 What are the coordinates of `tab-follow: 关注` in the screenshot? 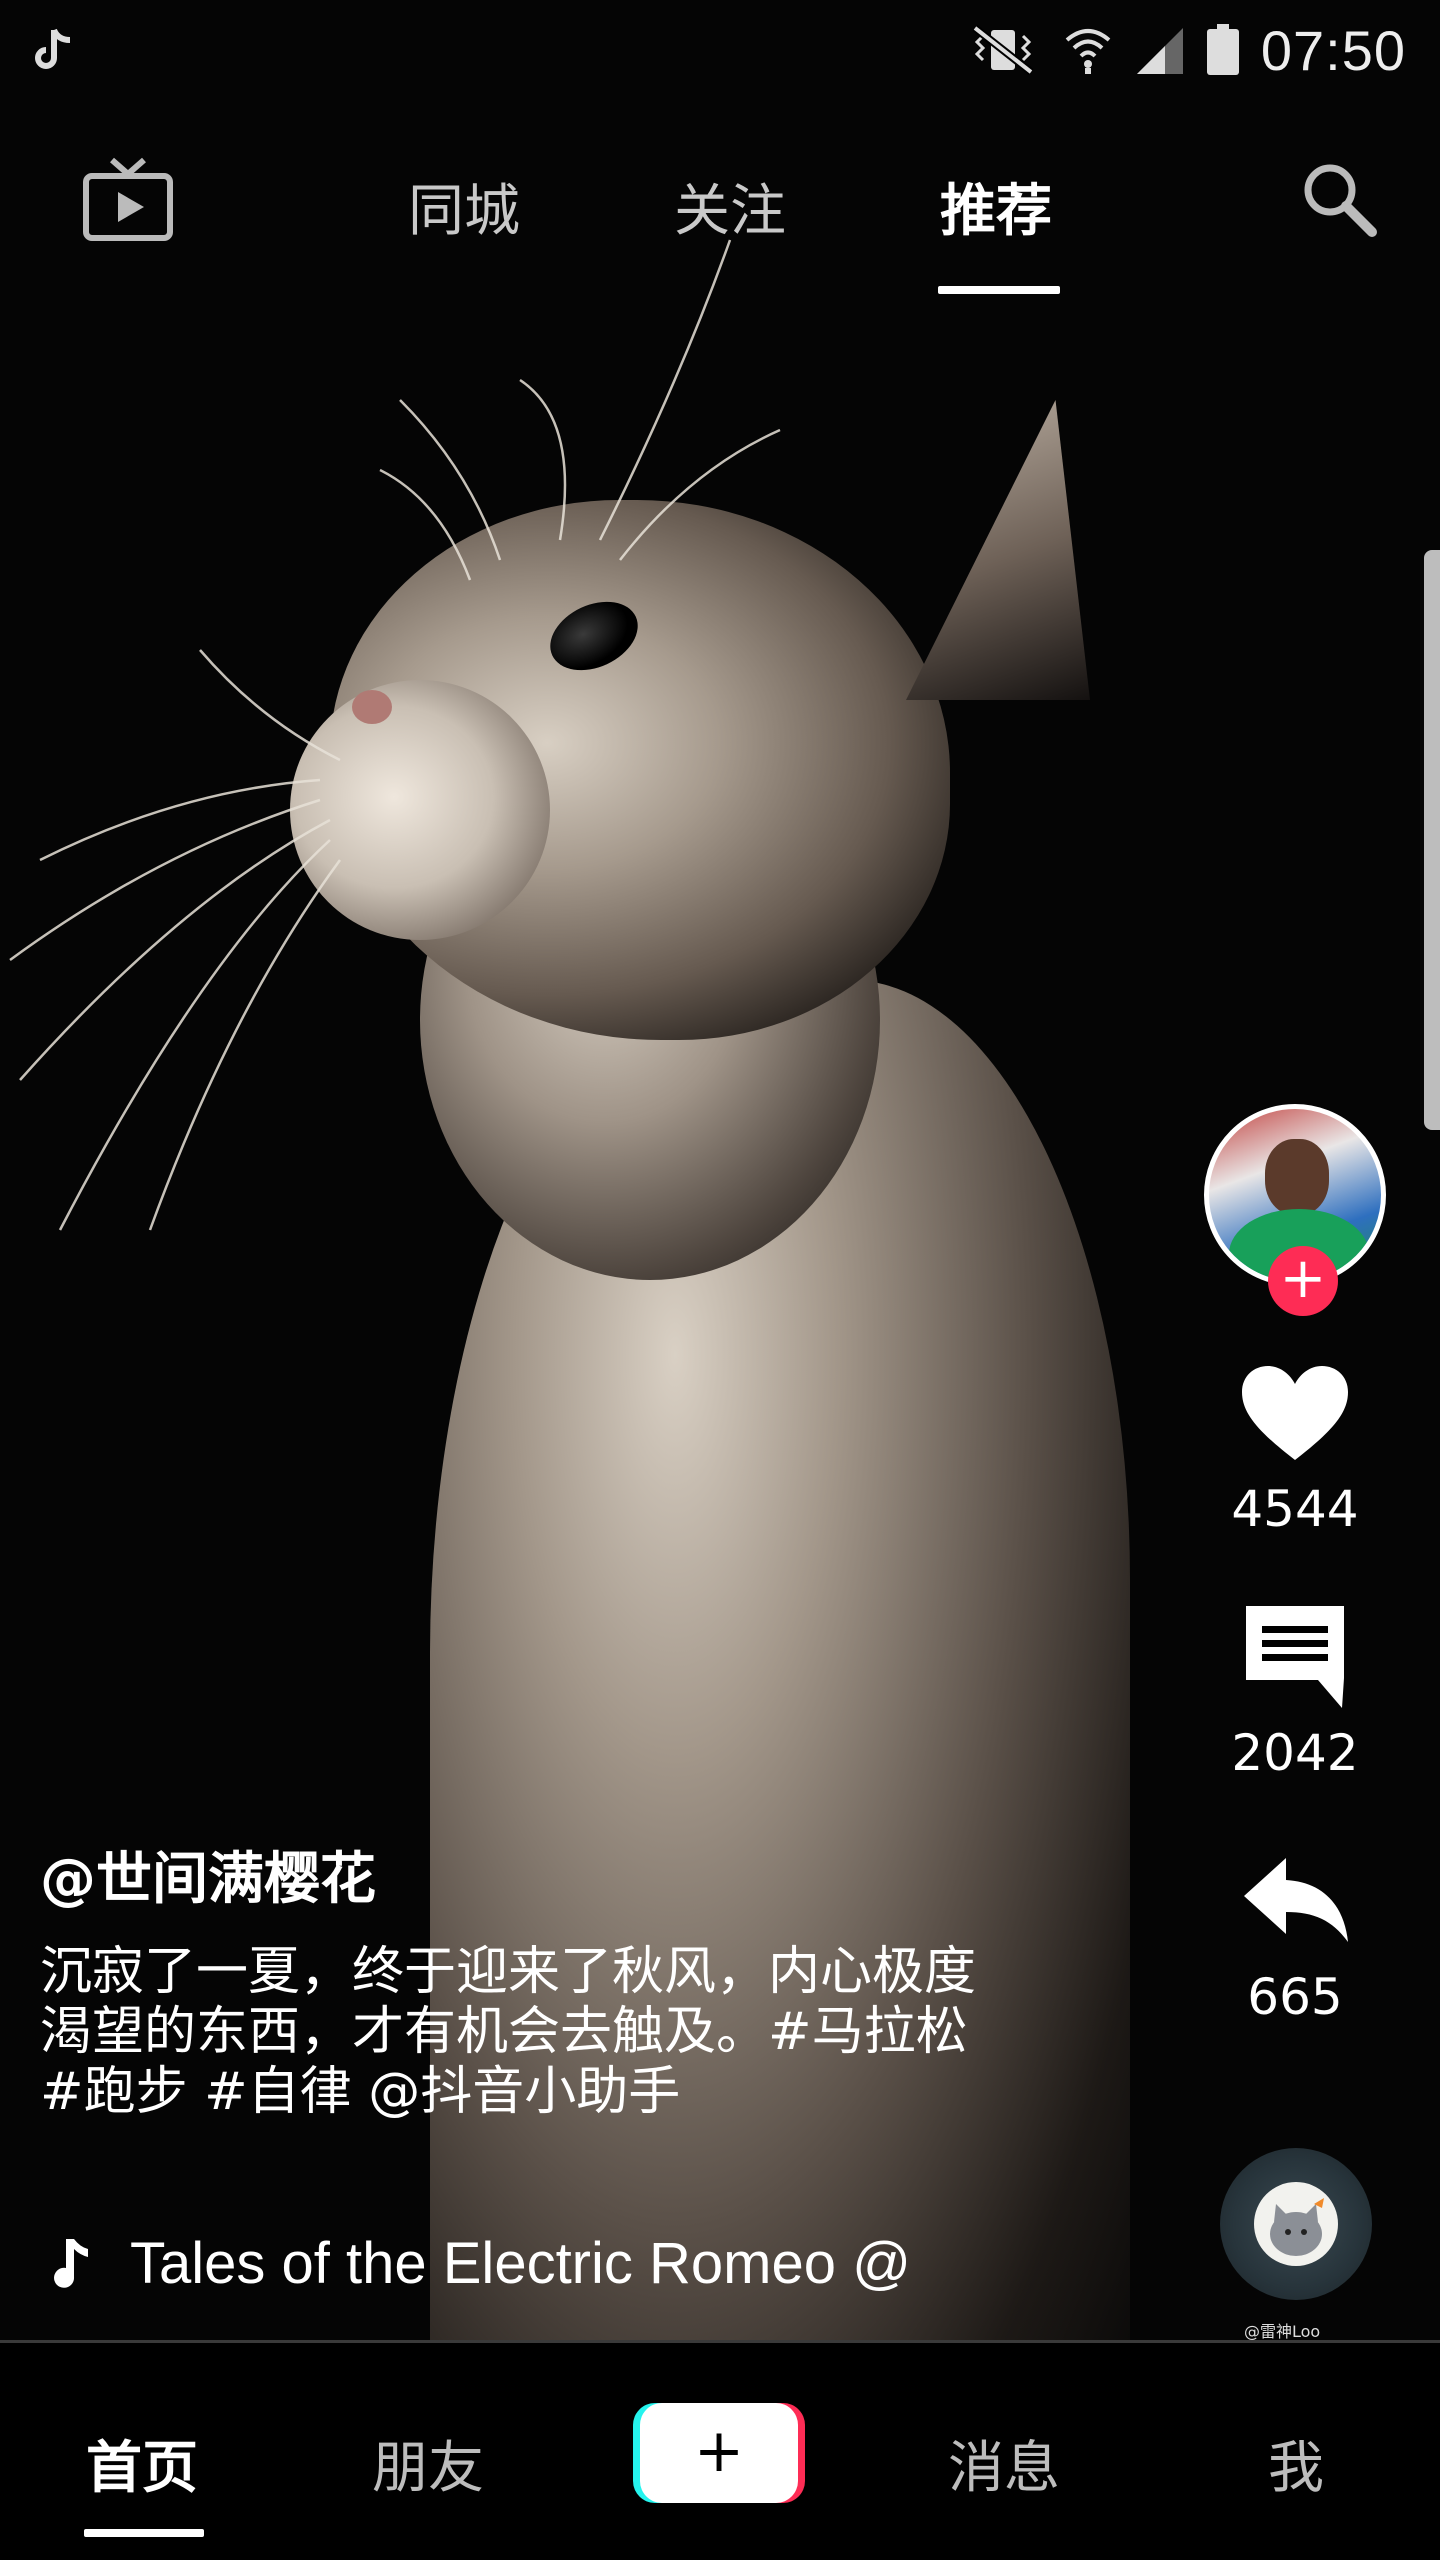 It's located at (730, 206).